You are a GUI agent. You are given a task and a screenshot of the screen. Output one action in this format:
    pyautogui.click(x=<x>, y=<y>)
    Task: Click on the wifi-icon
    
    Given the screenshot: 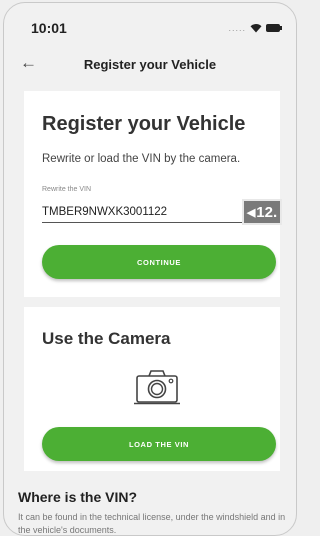 What is the action you would take?
    pyautogui.click(x=256, y=28)
    